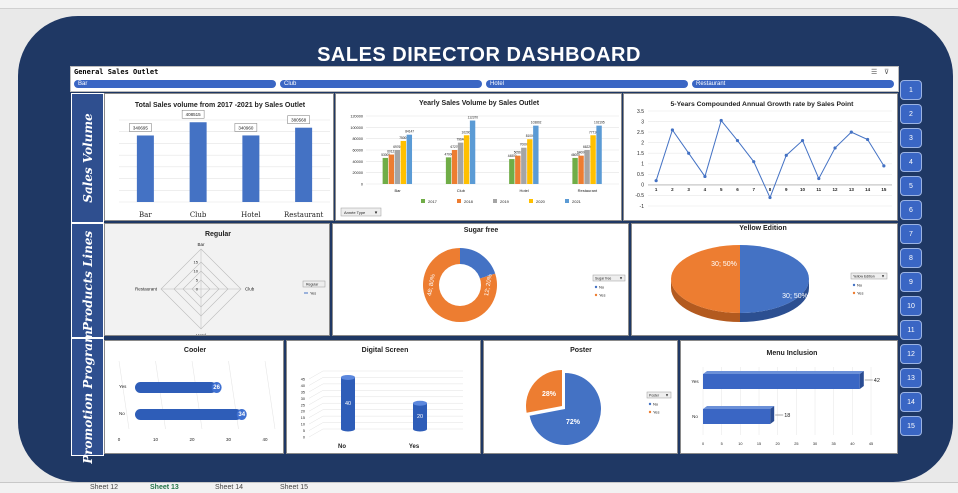 The height and width of the screenshot is (493, 958). Describe the element at coordinates (599, 154) in the screenshot. I see `bar-restaurant-2021` at that location.